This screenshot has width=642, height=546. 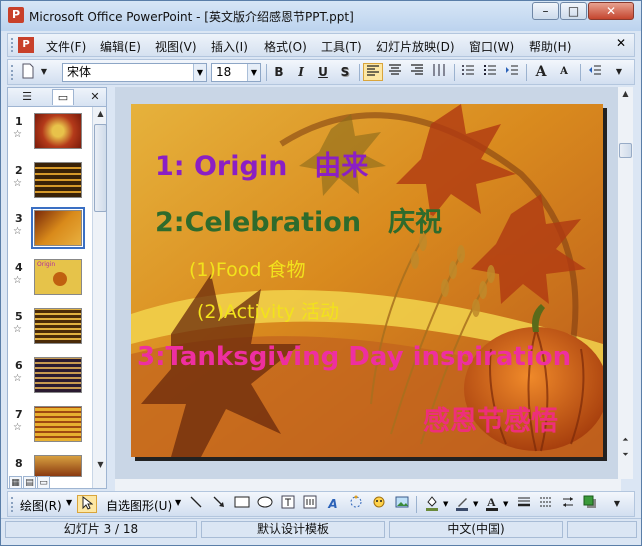 I want to click on menu-insert: 插入(I), so click(x=229, y=46).